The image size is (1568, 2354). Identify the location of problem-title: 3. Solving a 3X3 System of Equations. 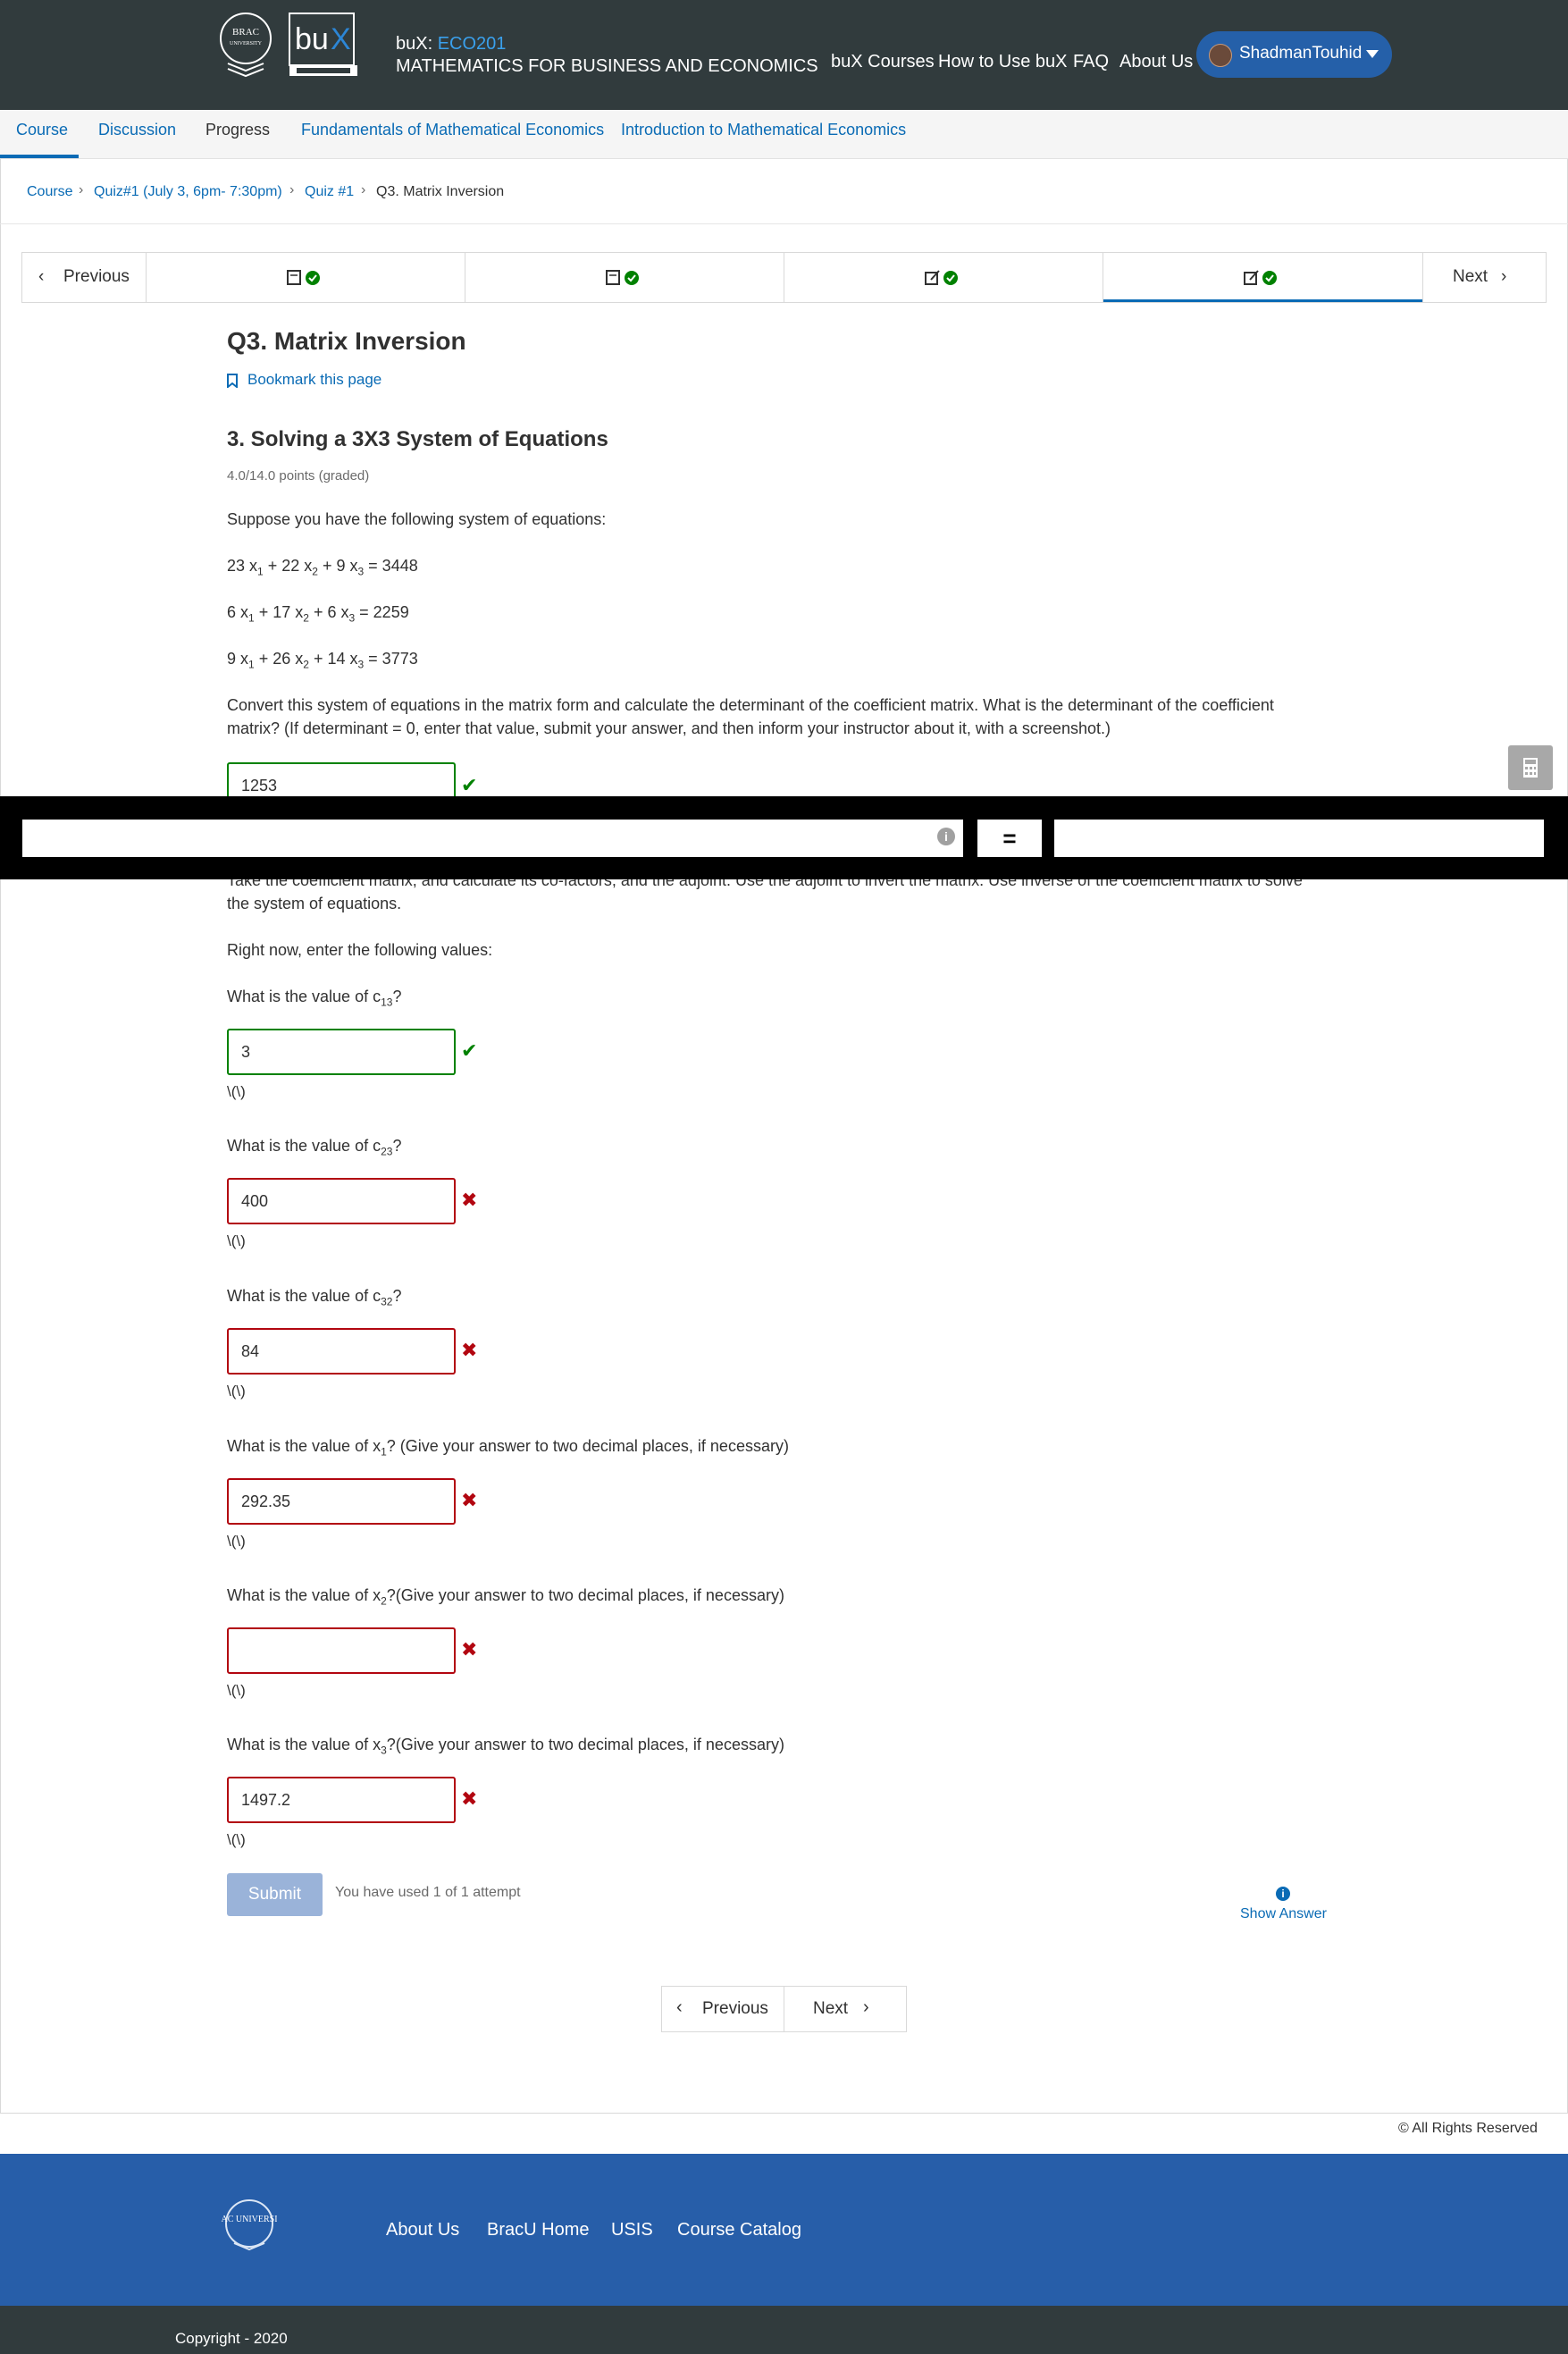
(417, 439).